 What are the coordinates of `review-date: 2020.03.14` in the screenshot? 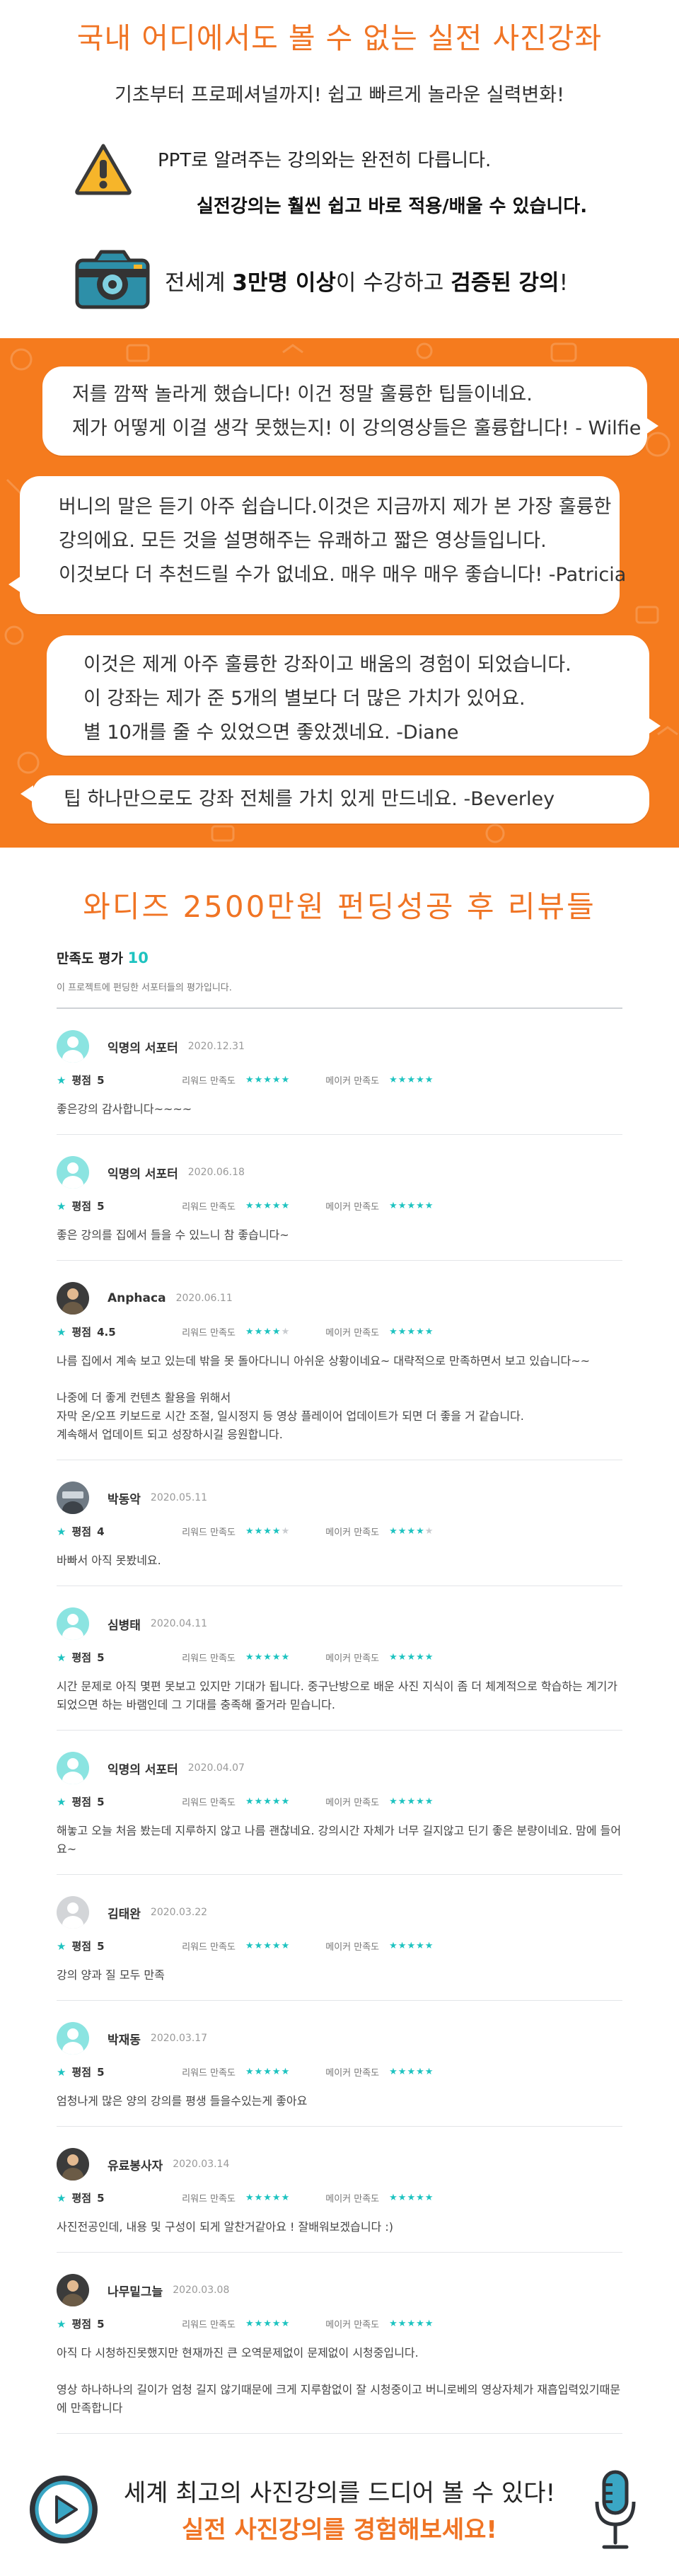 It's located at (201, 2164).